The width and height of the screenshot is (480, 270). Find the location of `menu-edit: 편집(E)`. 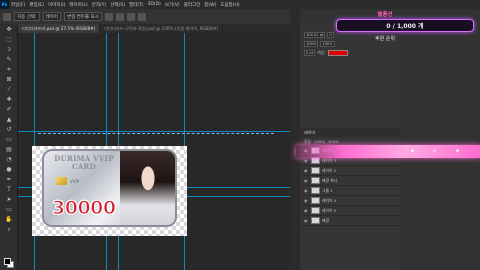

menu-edit: 편집(E) is located at coordinates (36, 5).